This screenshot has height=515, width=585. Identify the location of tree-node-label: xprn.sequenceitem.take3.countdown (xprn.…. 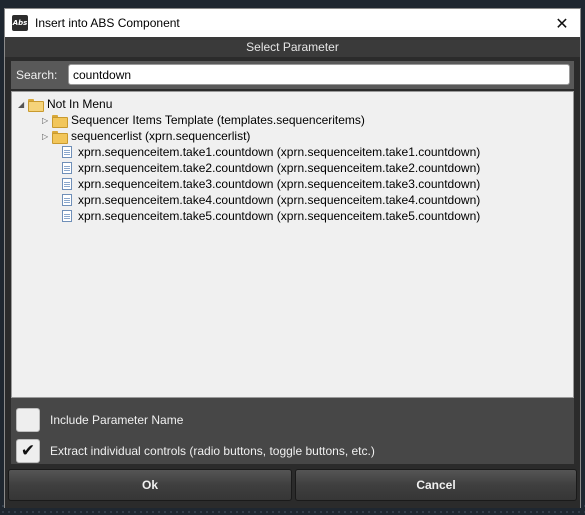
(279, 184).